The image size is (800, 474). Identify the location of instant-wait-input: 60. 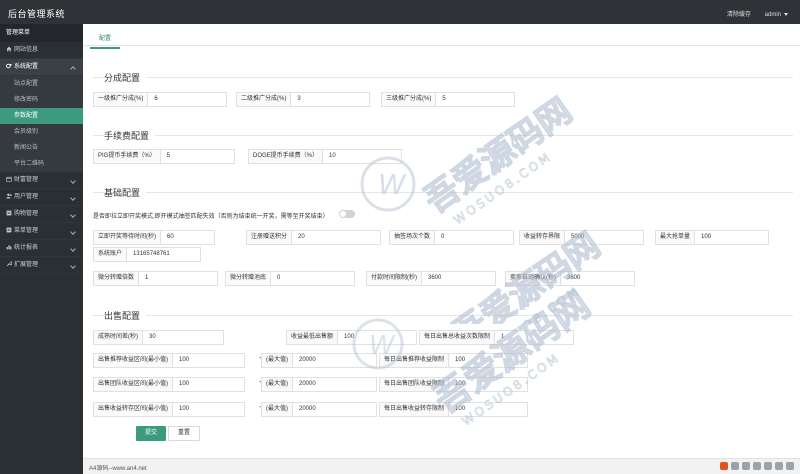
(187, 237).